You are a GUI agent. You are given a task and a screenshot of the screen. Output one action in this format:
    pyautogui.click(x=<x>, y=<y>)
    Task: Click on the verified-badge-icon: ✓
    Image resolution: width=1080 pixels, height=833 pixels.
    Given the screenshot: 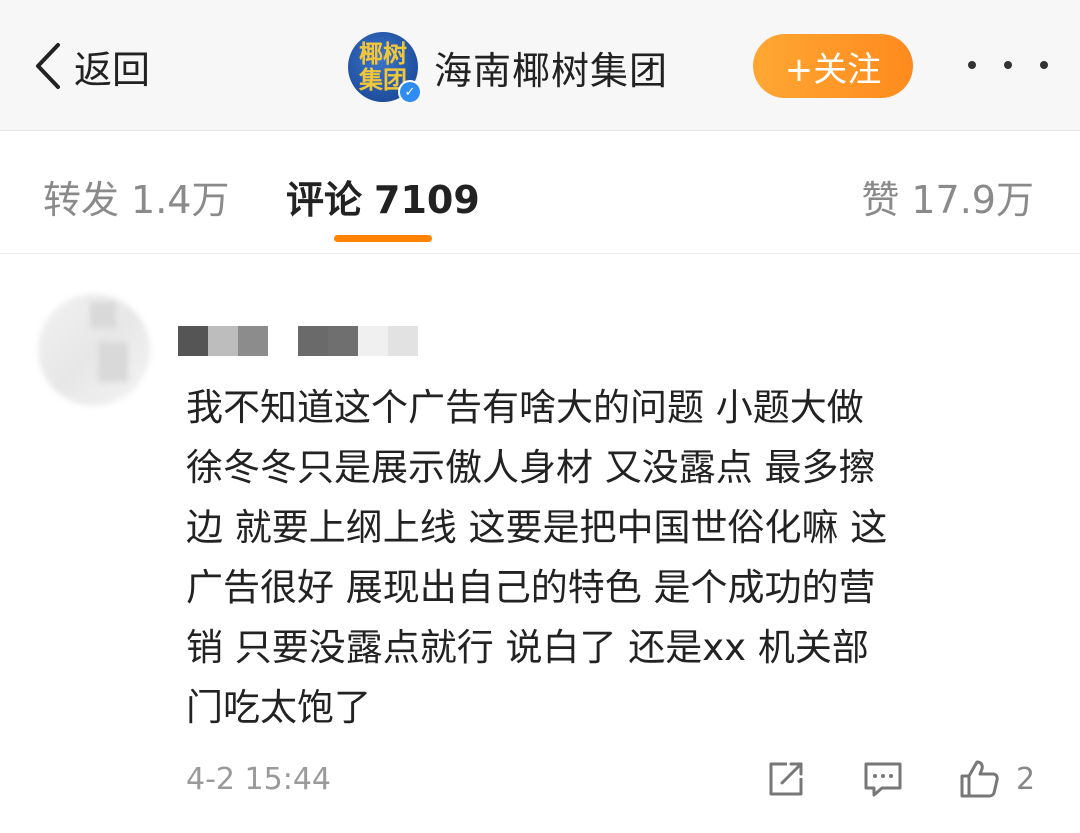 What is the action you would take?
    pyautogui.click(x=410, y=92)
    